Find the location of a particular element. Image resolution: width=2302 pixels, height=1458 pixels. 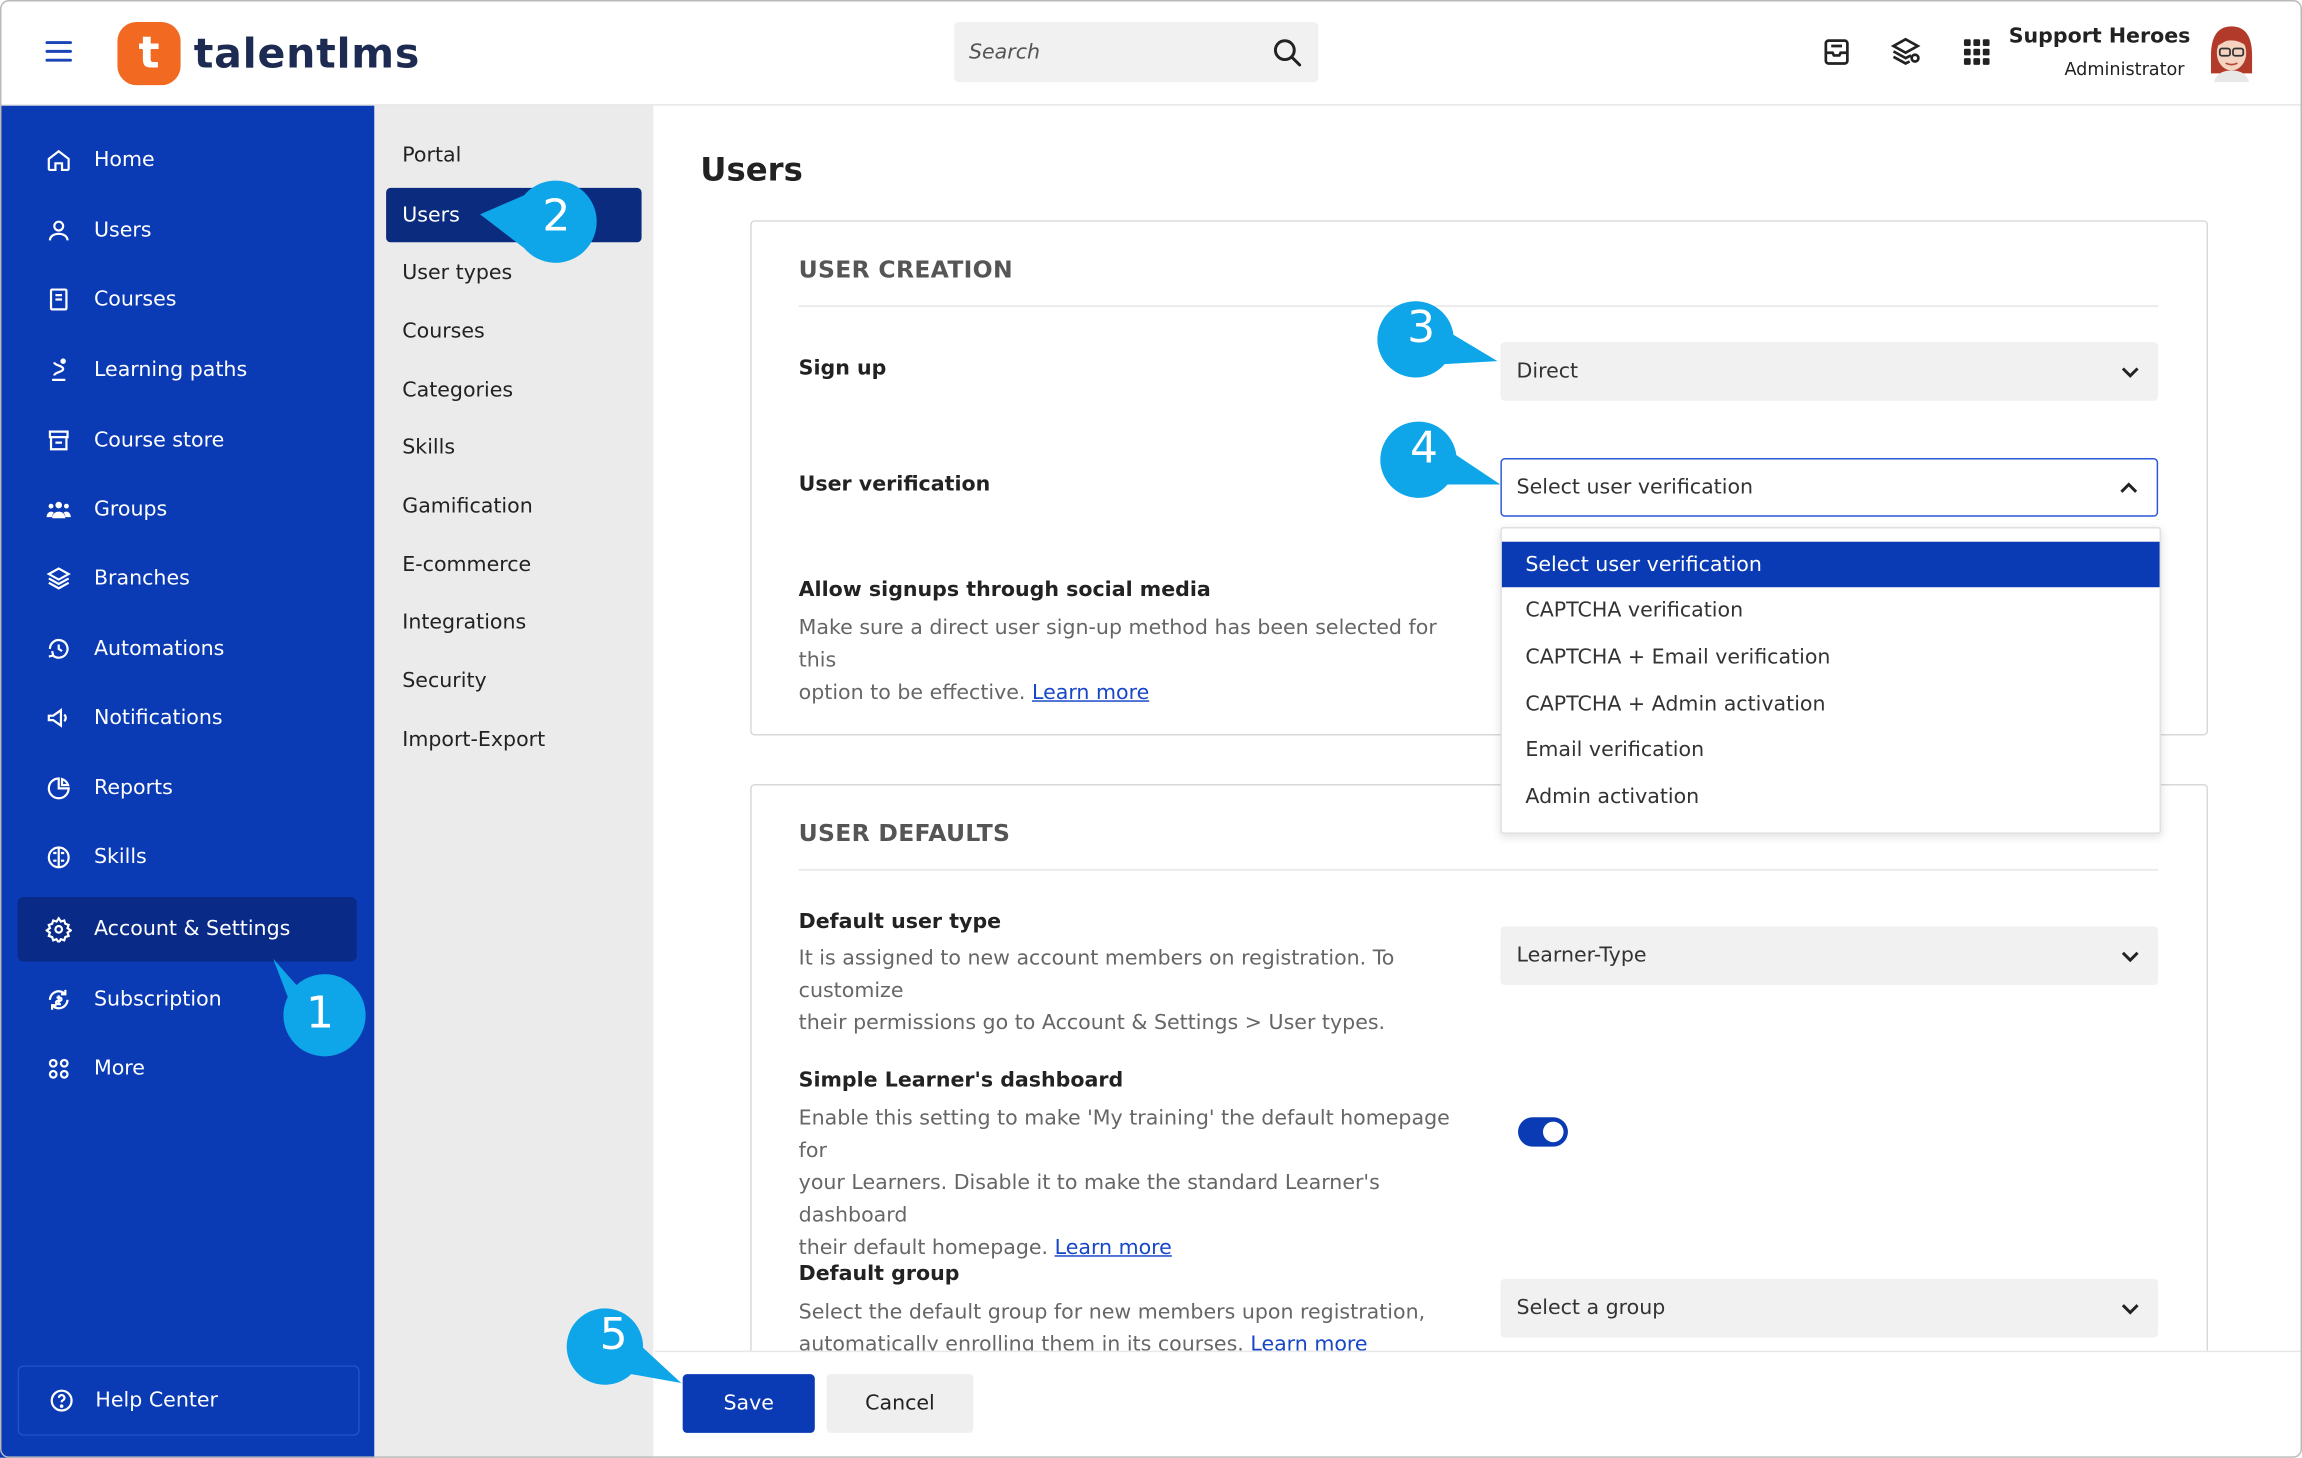

callout-5-number: 5 is located at coordinates (613, 1335).